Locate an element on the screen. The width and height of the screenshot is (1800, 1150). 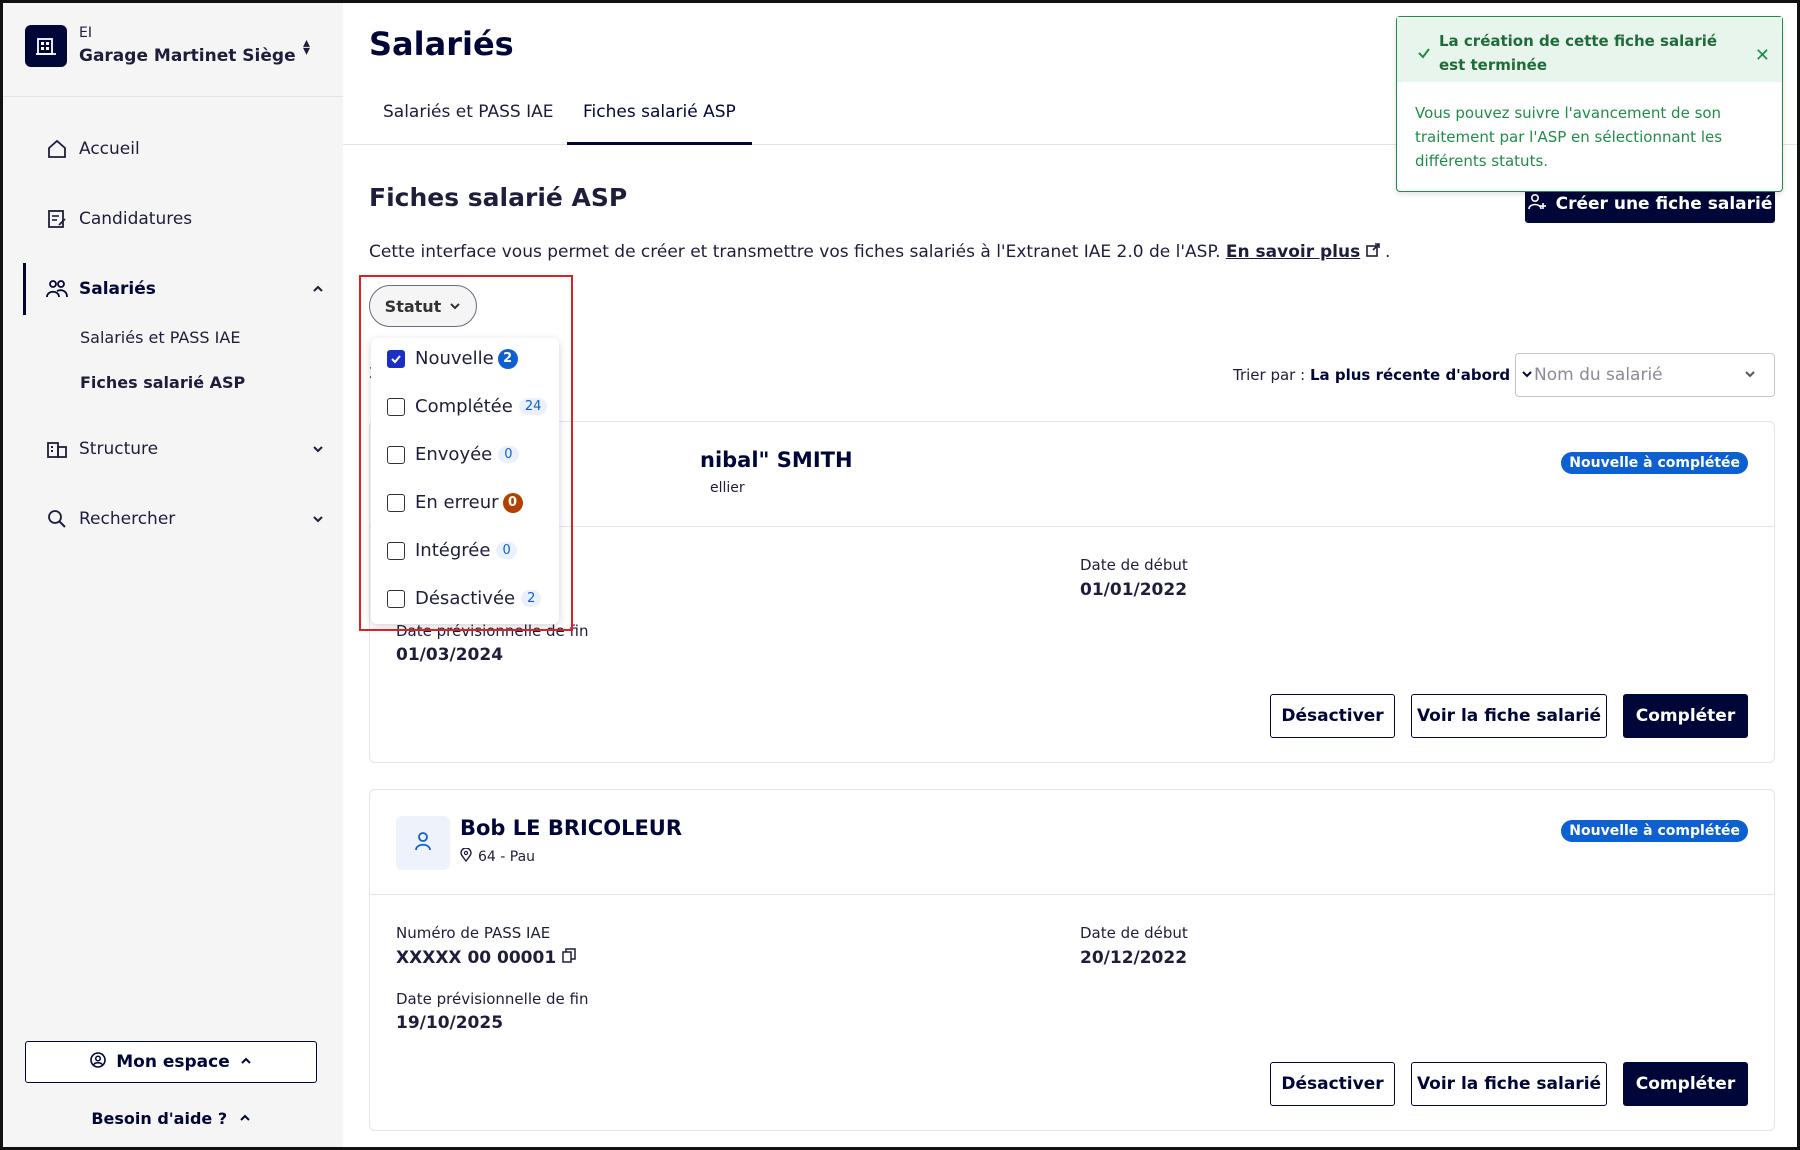
home-icon is located at coordinates (57, 149).